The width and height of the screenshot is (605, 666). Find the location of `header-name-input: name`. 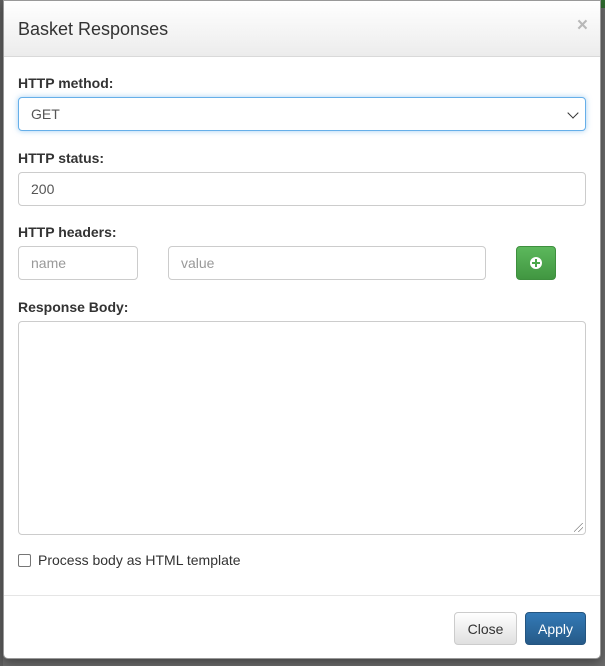

header-name-input: name is located at coordinates (78, 263).